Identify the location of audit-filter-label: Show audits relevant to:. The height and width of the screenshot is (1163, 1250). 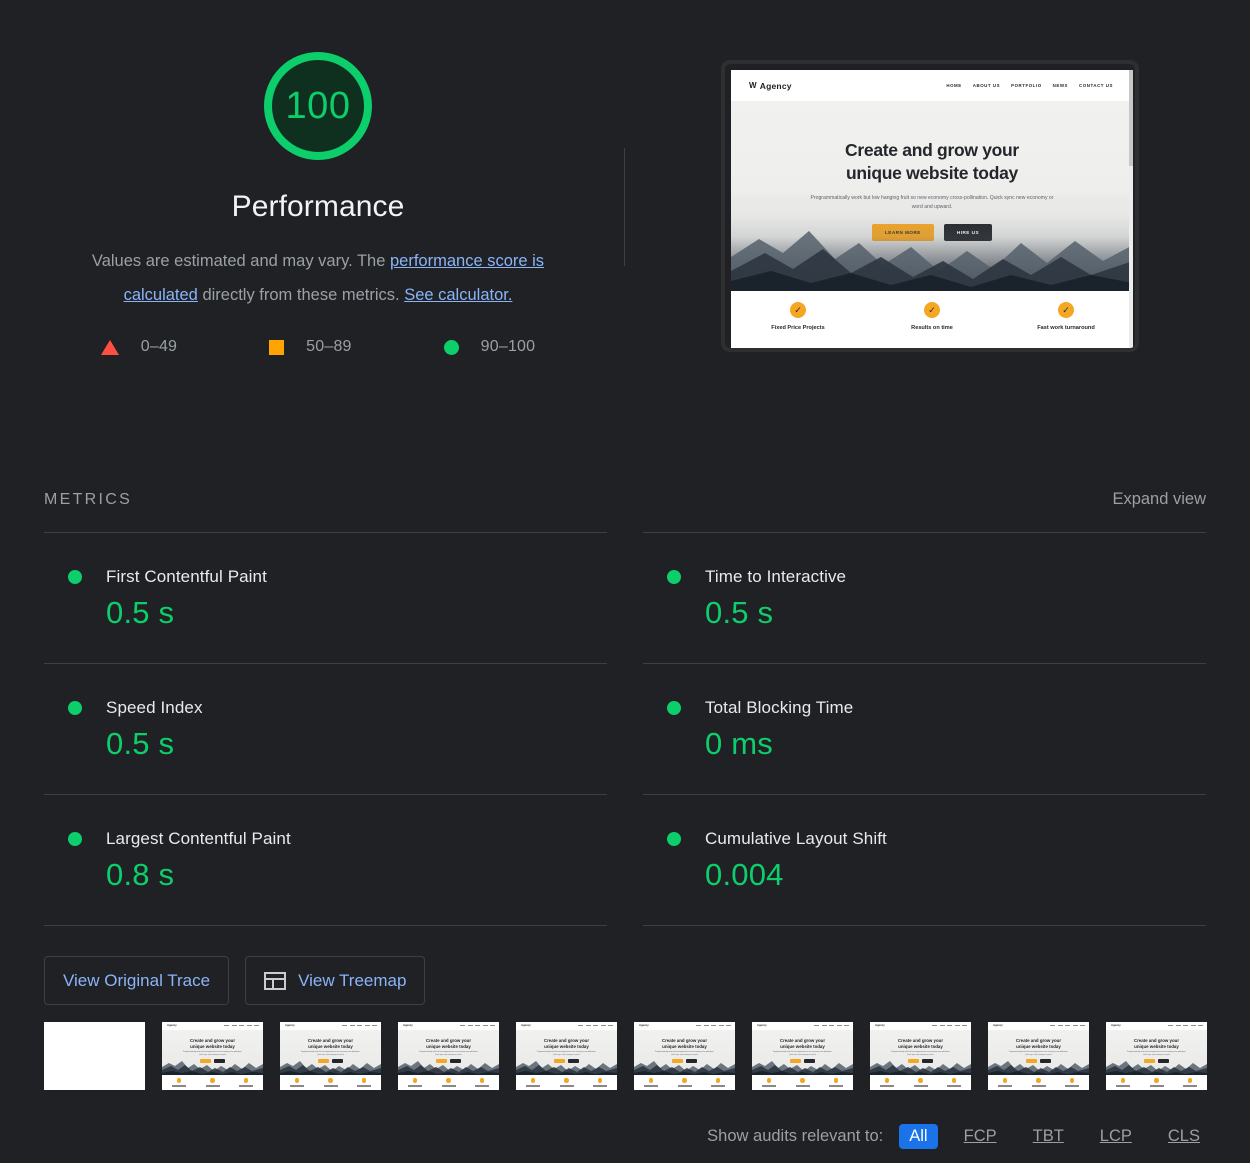
(795, 1136).